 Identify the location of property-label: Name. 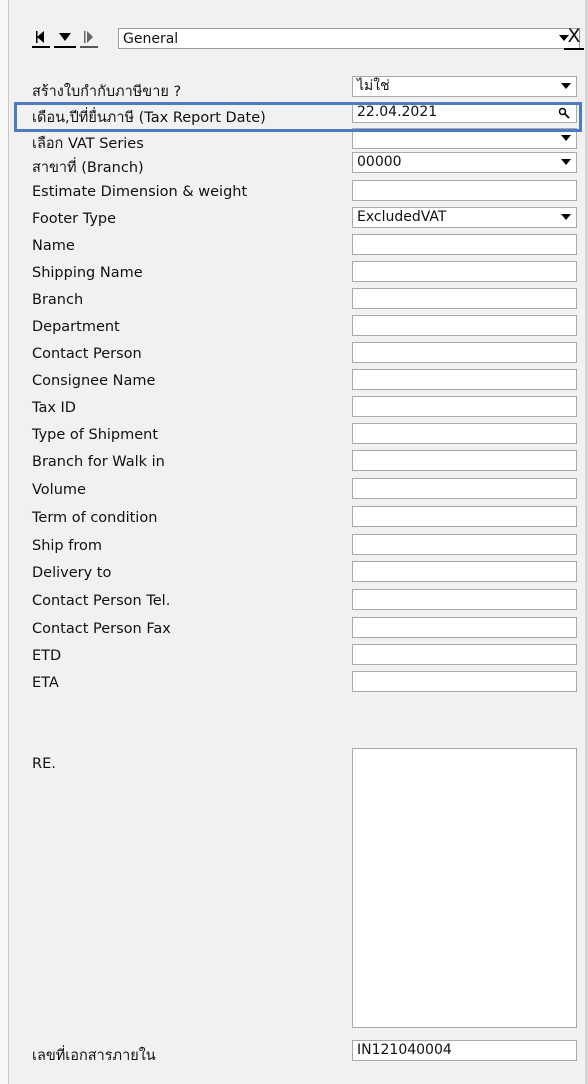
(53, 246).